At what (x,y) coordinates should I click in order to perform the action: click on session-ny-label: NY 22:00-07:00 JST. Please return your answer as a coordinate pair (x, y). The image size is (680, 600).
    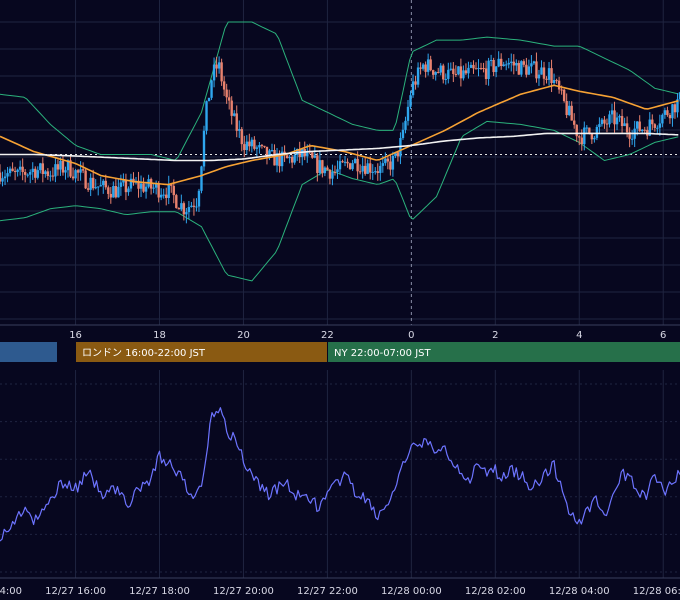
    Looking at the image, I should click on (382, 353).